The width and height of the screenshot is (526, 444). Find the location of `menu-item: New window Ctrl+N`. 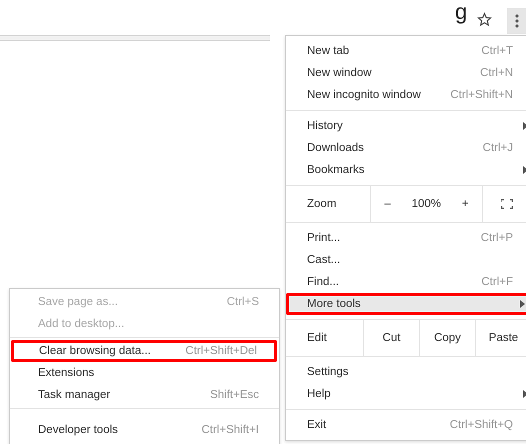

menu-item: New window Ctrl+N is located at coordinates (406, 73).